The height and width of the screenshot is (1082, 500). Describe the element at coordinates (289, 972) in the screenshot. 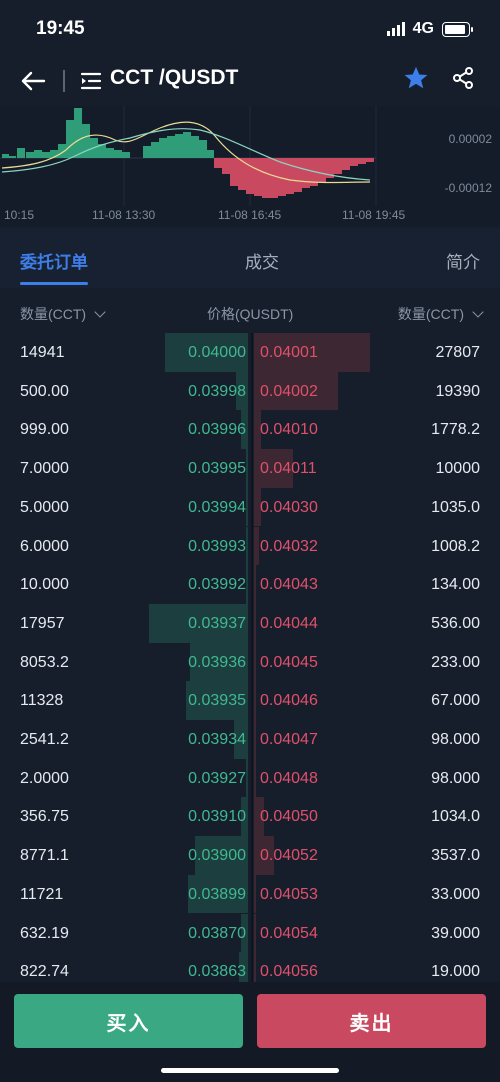

I see `ask-price: 0.04056` at that location.